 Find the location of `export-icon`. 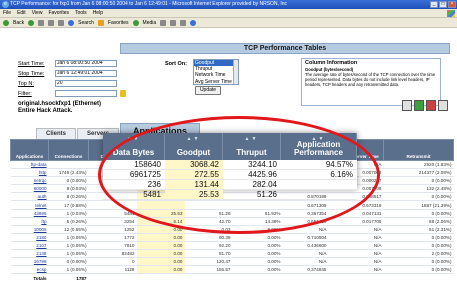

export-icon is located at coordinates (419, 105).